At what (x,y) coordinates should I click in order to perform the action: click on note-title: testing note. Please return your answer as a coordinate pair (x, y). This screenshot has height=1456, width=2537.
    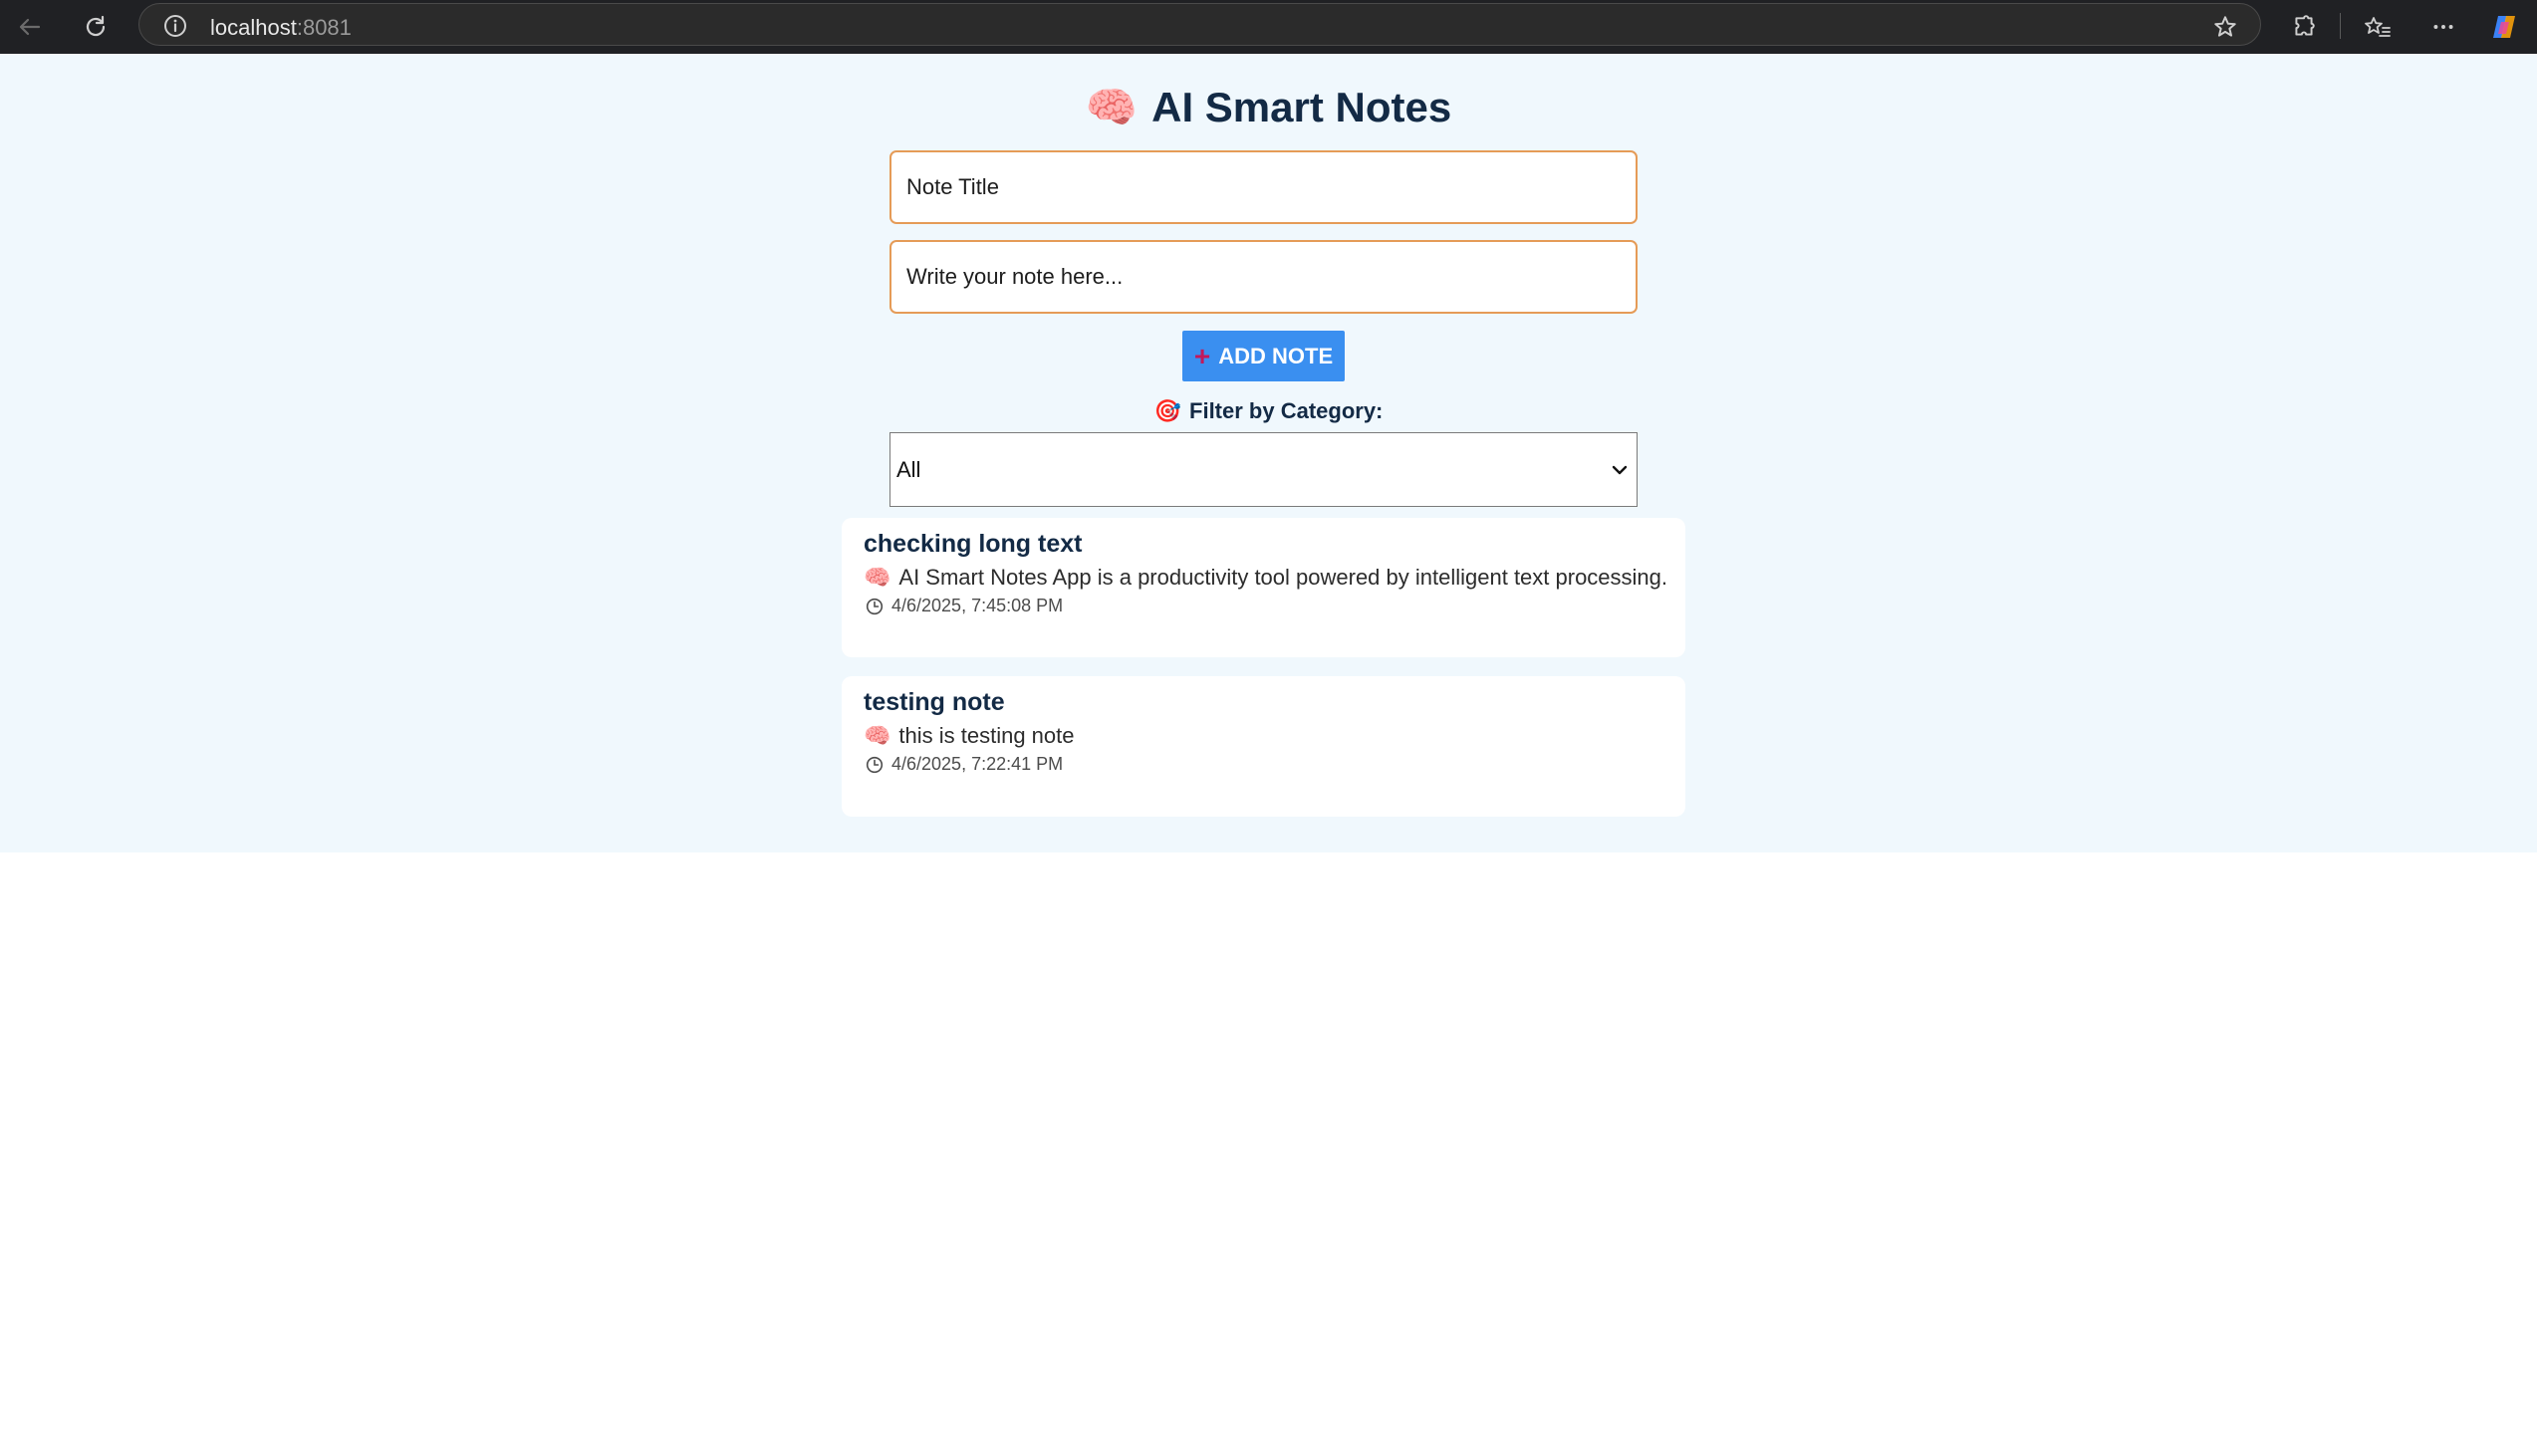
    Looking at the image, I should click on (934, 702).